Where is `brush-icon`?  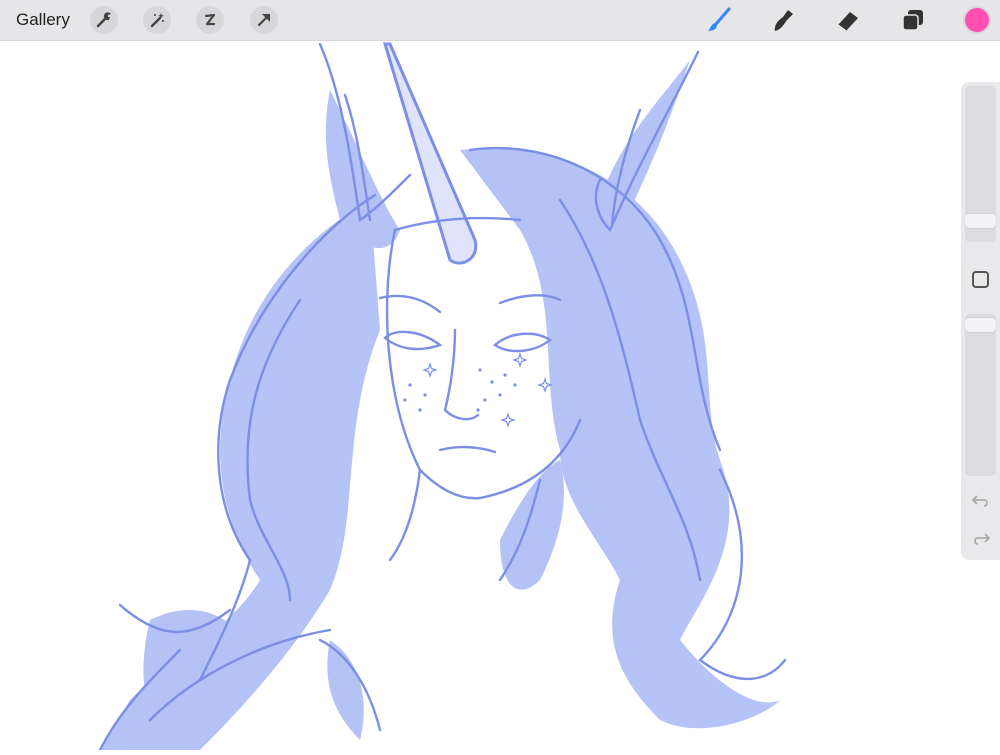
brush-icon is located at coordinates (719, 20).